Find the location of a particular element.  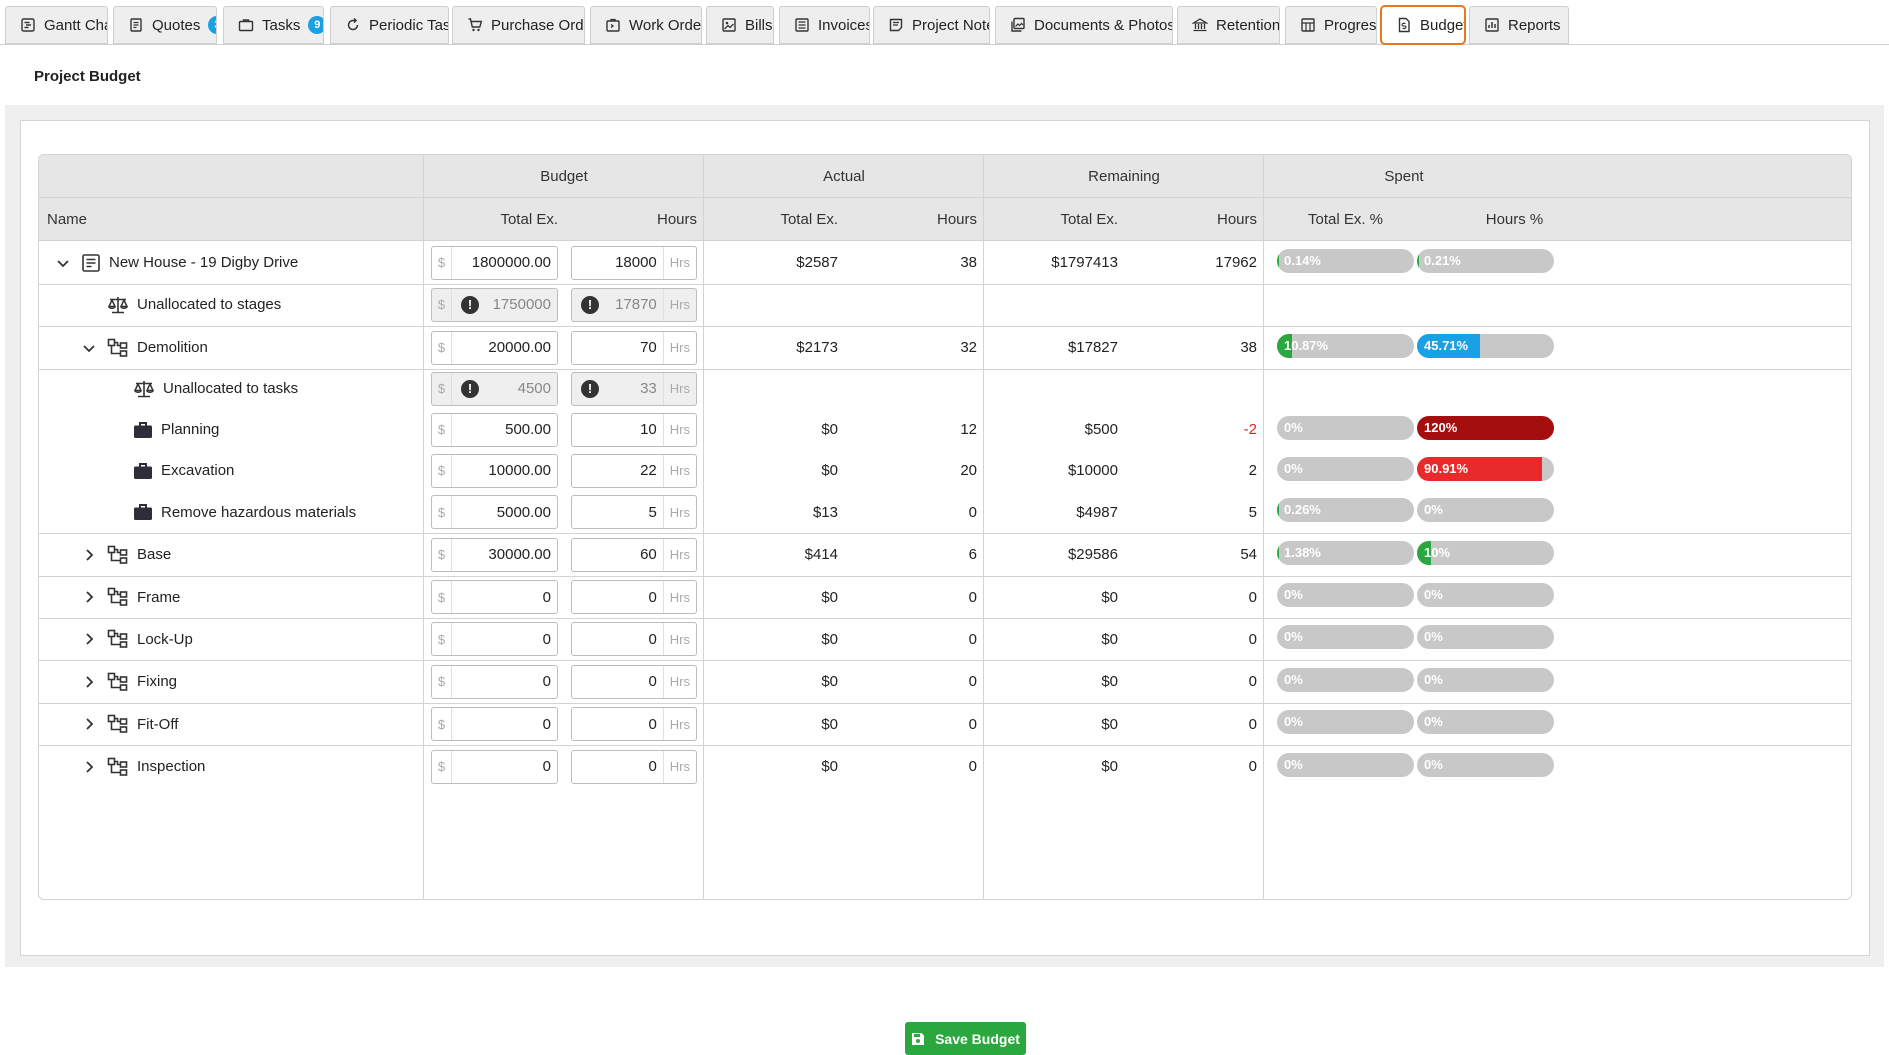

budget-total-input: $10000.00 is located at coordinates (494, 470).